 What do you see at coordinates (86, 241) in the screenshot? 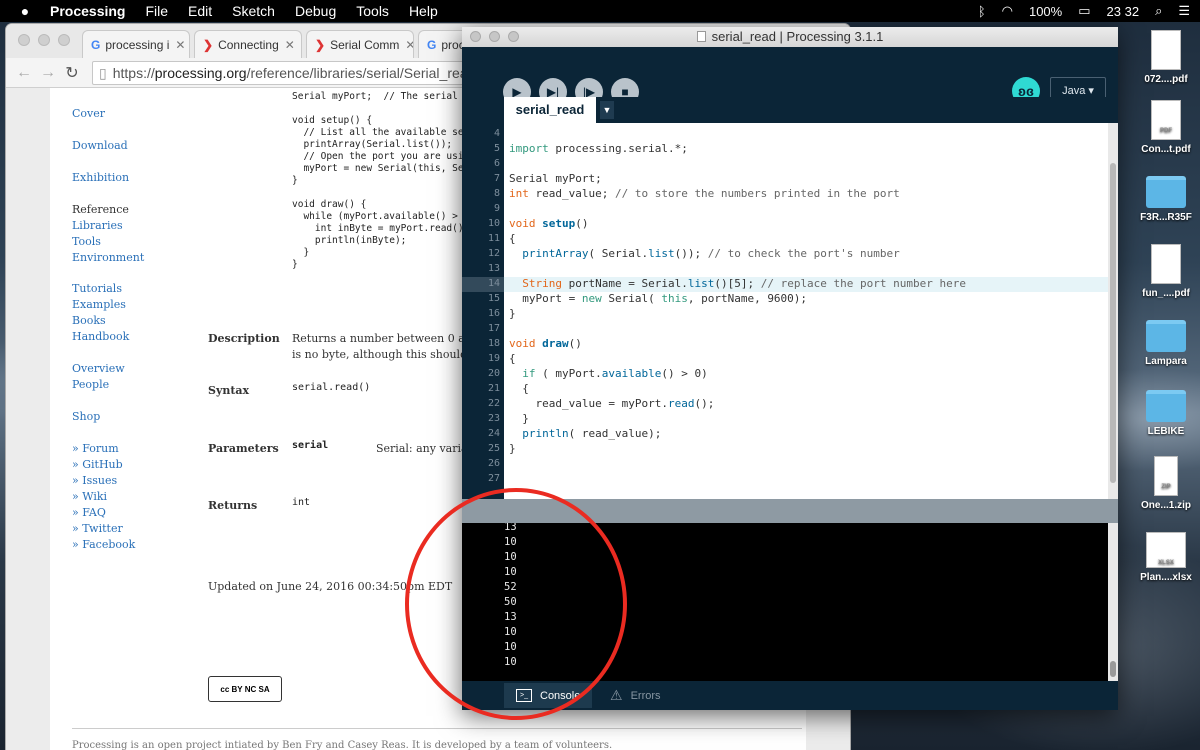
I see `nav-link-tools: Tools` at bounding box center [86, 241].